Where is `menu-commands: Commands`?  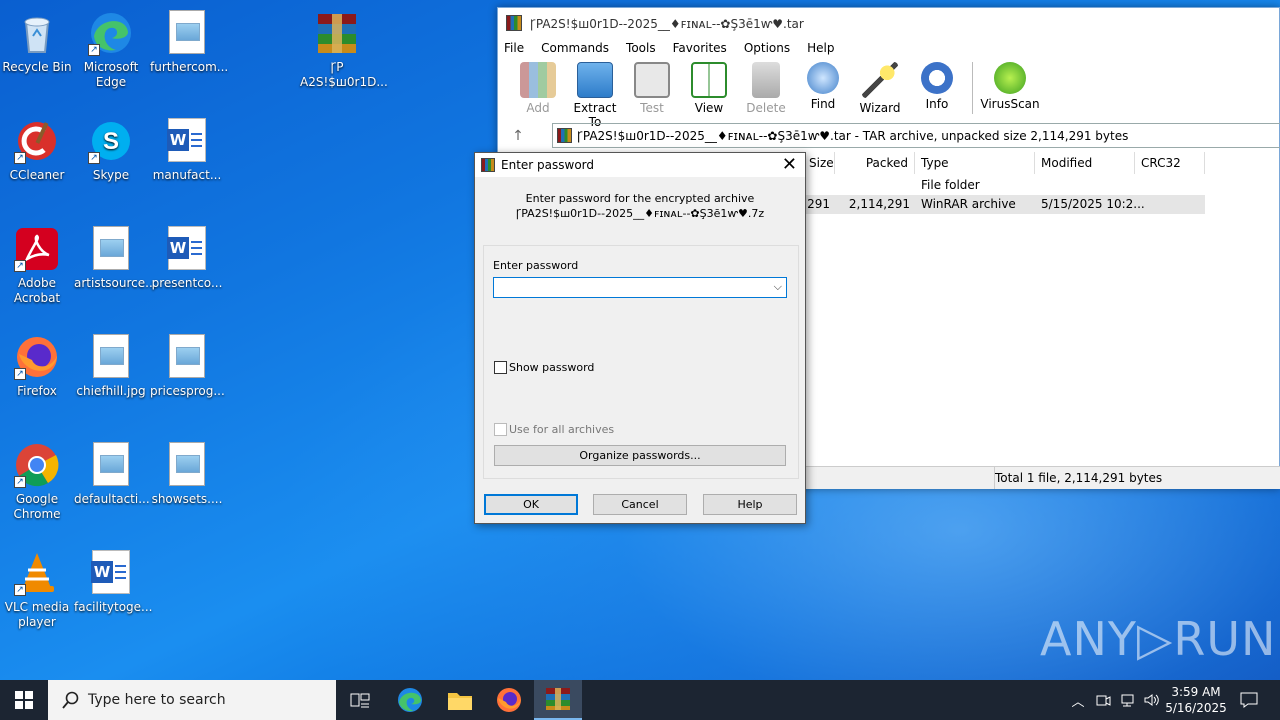 menu-commands: Commands is located at coordinates (575, 48).